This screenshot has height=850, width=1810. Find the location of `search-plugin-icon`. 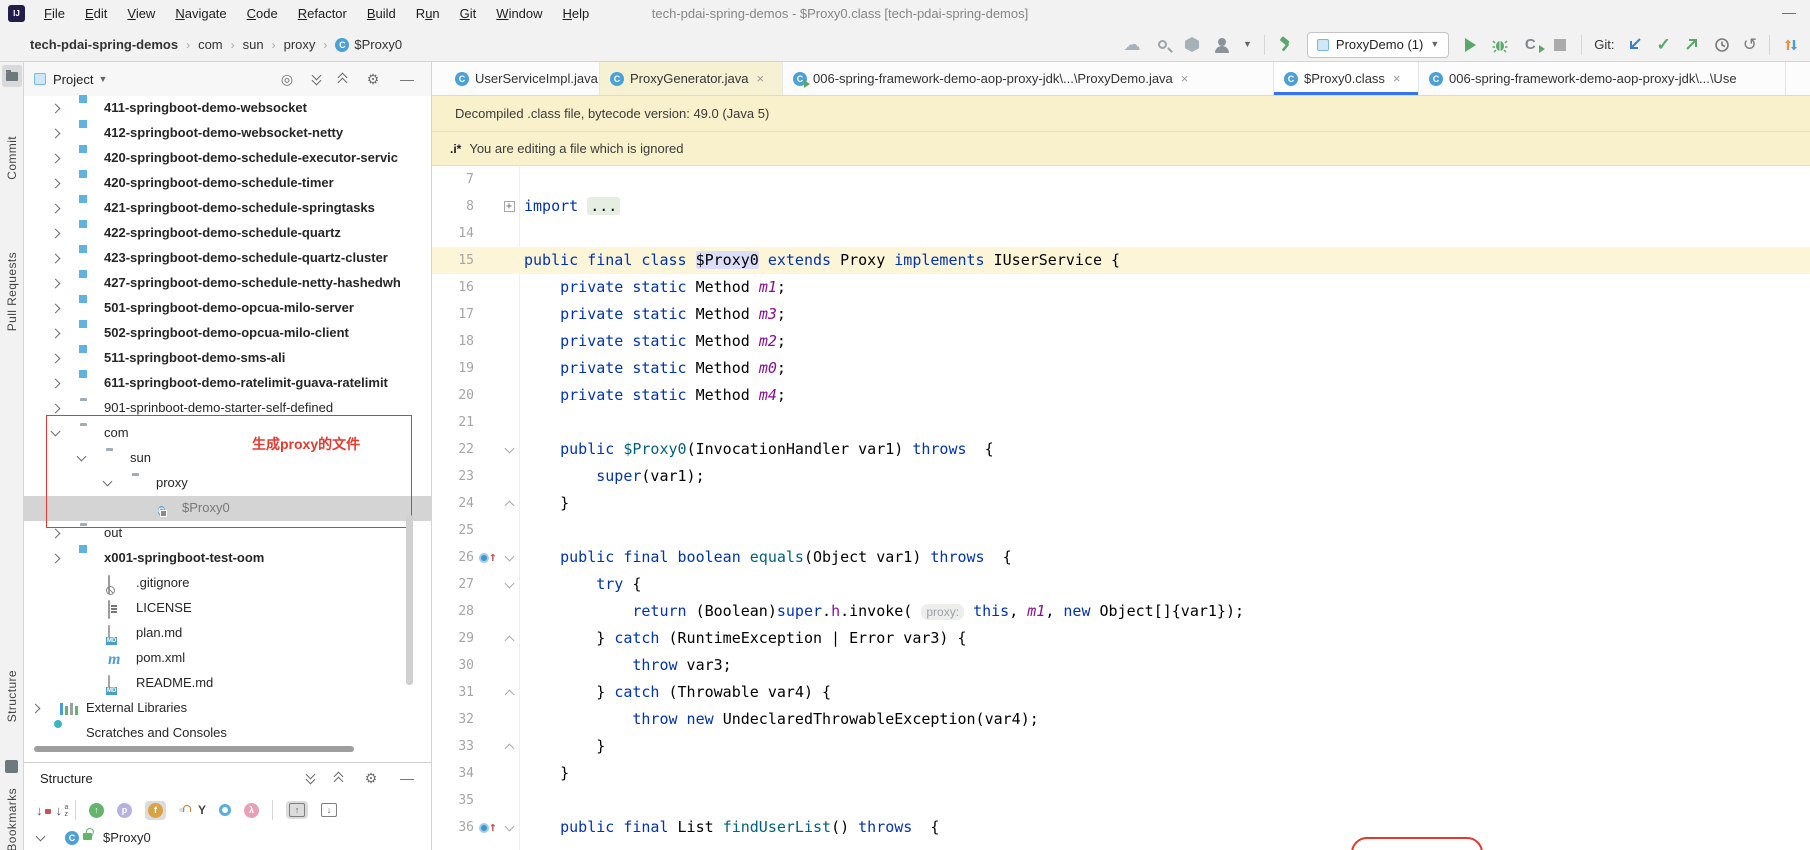

search-plugin-icon is located at coordinates (1162, 45).